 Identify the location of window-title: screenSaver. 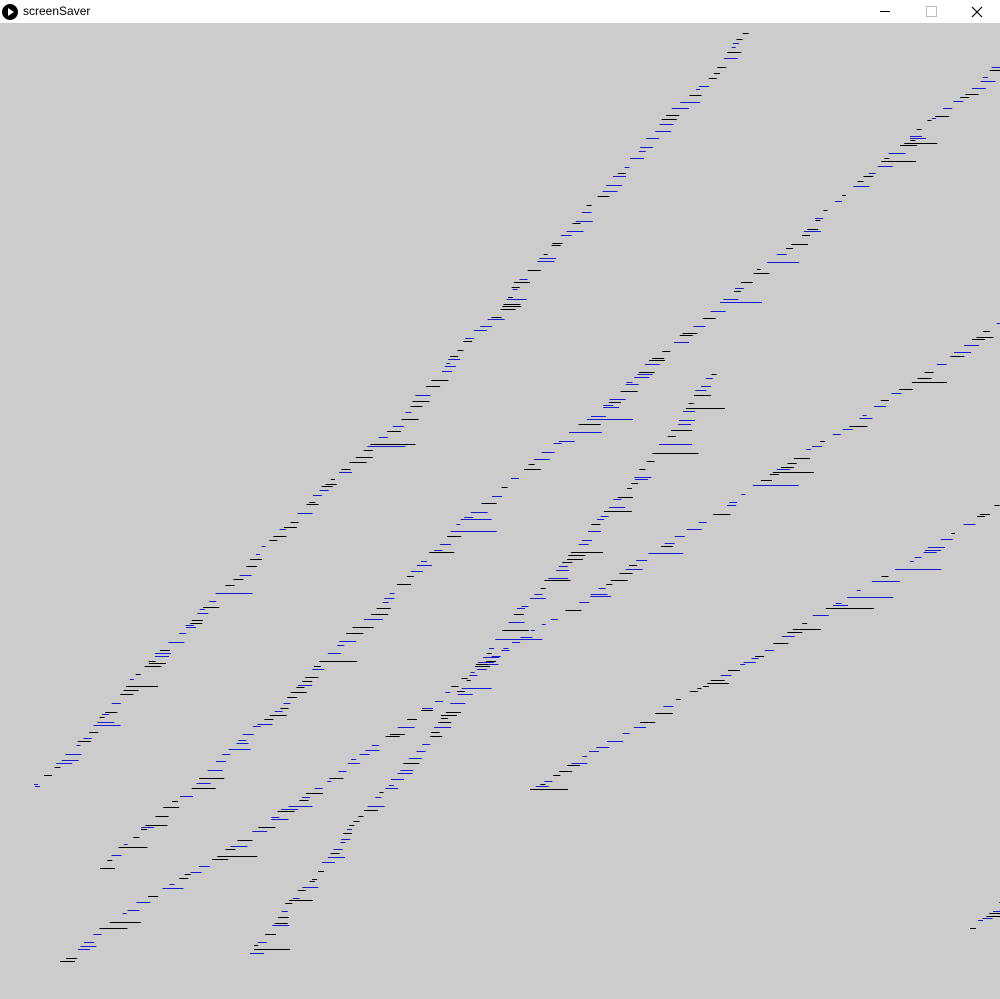
(57, 11).